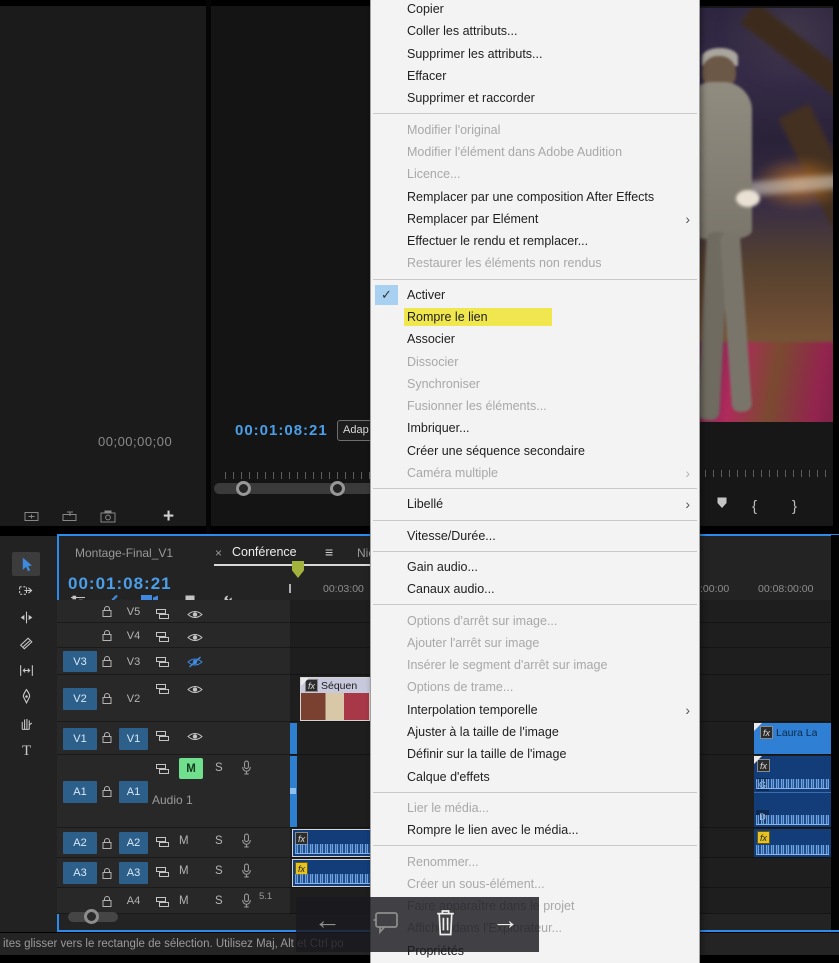  What do you see at coordinates (535, 754) in the screenshot?
I see `menu-item-d-finir-sur-la-taille-de-l-image: Définir sur la taille de l'image` at bounding box center [535, 754].